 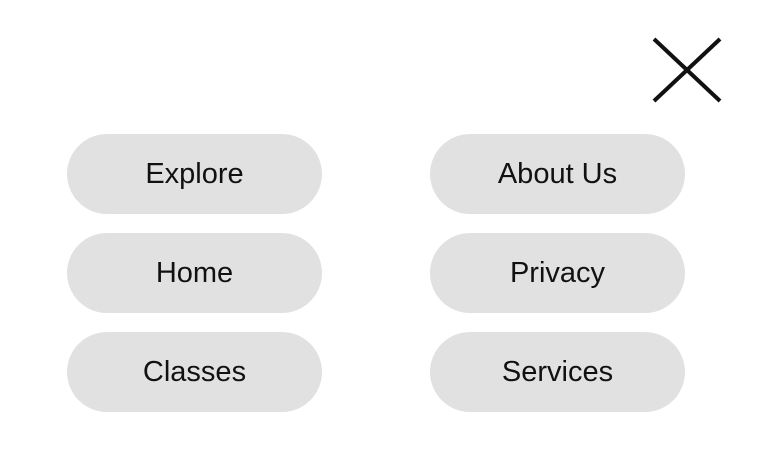 I want to click on menu-item-label: Explore, so click(x=194, y=173).